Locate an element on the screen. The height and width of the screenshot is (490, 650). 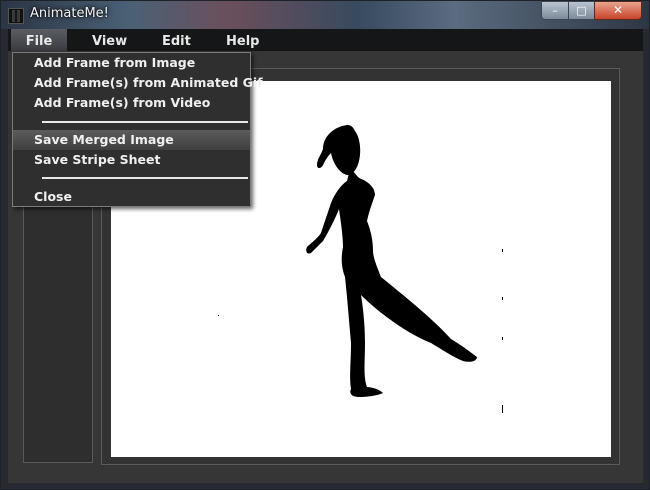
menu-edit: Edit is located at coordinates (176, 40).